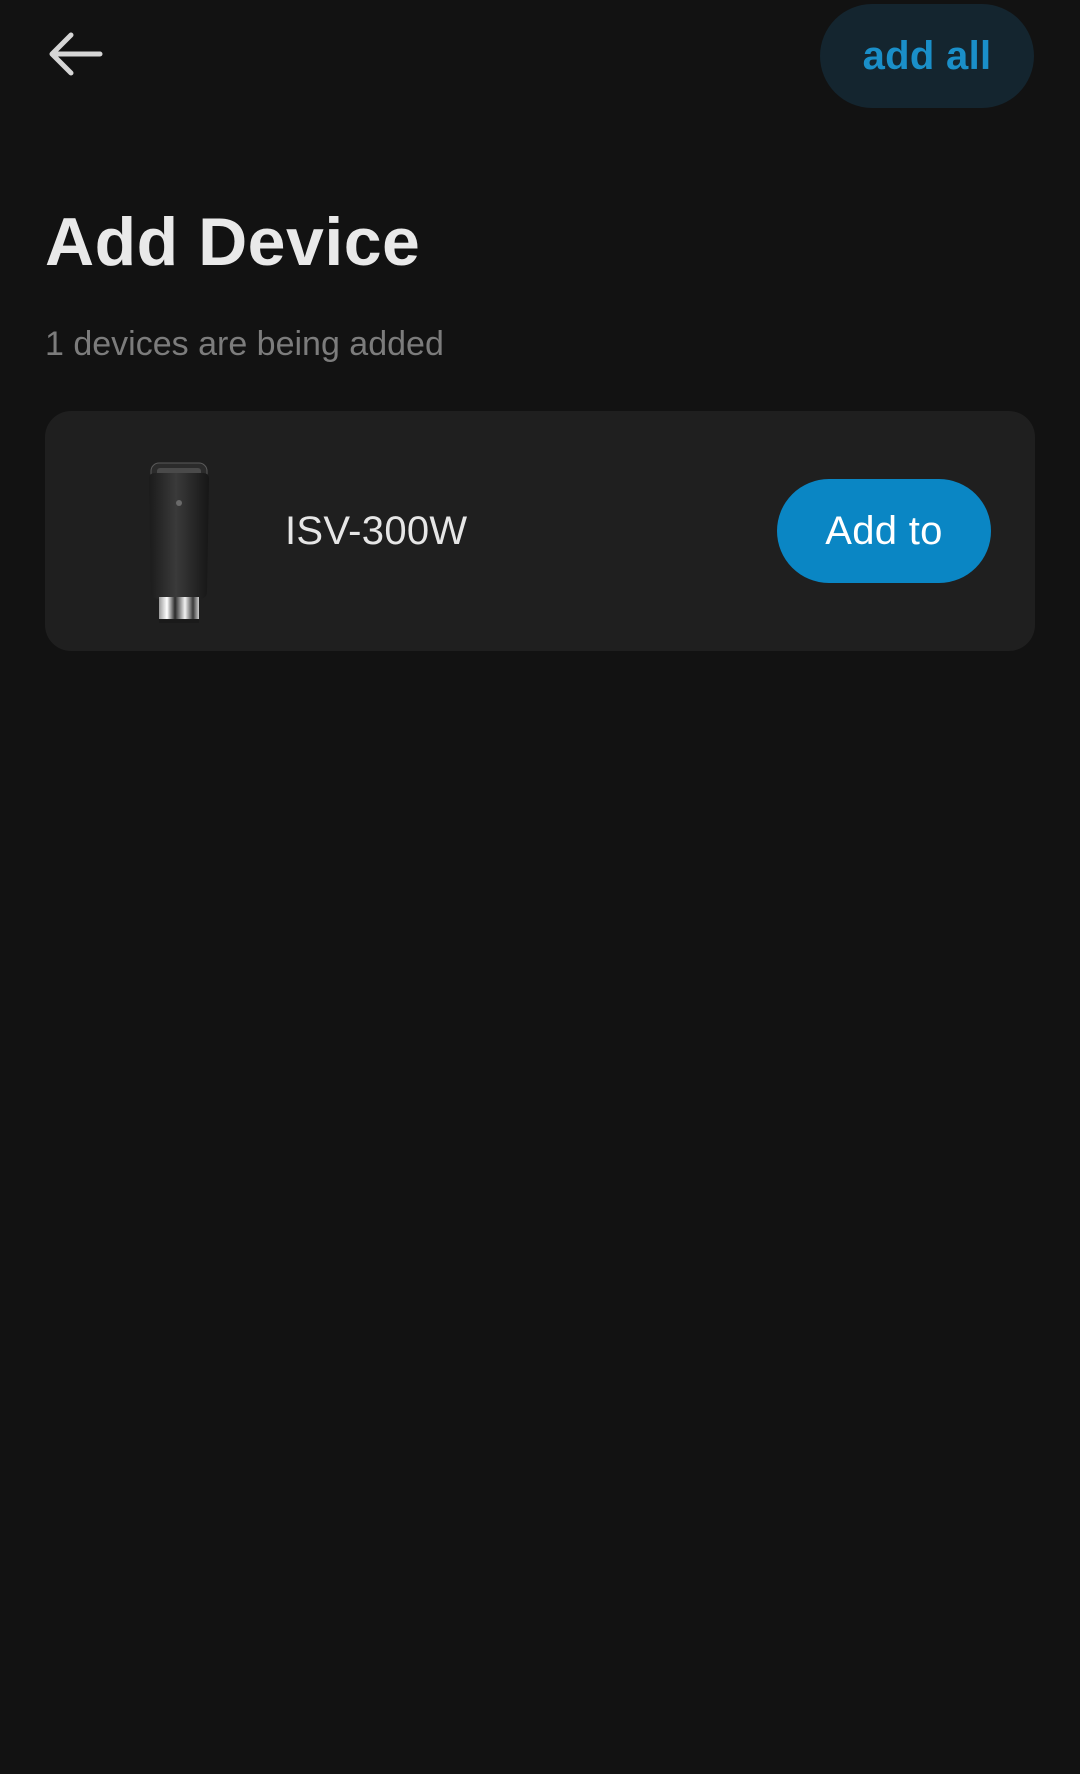  What do you see at coordinates (233, 242) in the screenshot?
I see `page-title: Add Device` at bounding box center [233, 242].